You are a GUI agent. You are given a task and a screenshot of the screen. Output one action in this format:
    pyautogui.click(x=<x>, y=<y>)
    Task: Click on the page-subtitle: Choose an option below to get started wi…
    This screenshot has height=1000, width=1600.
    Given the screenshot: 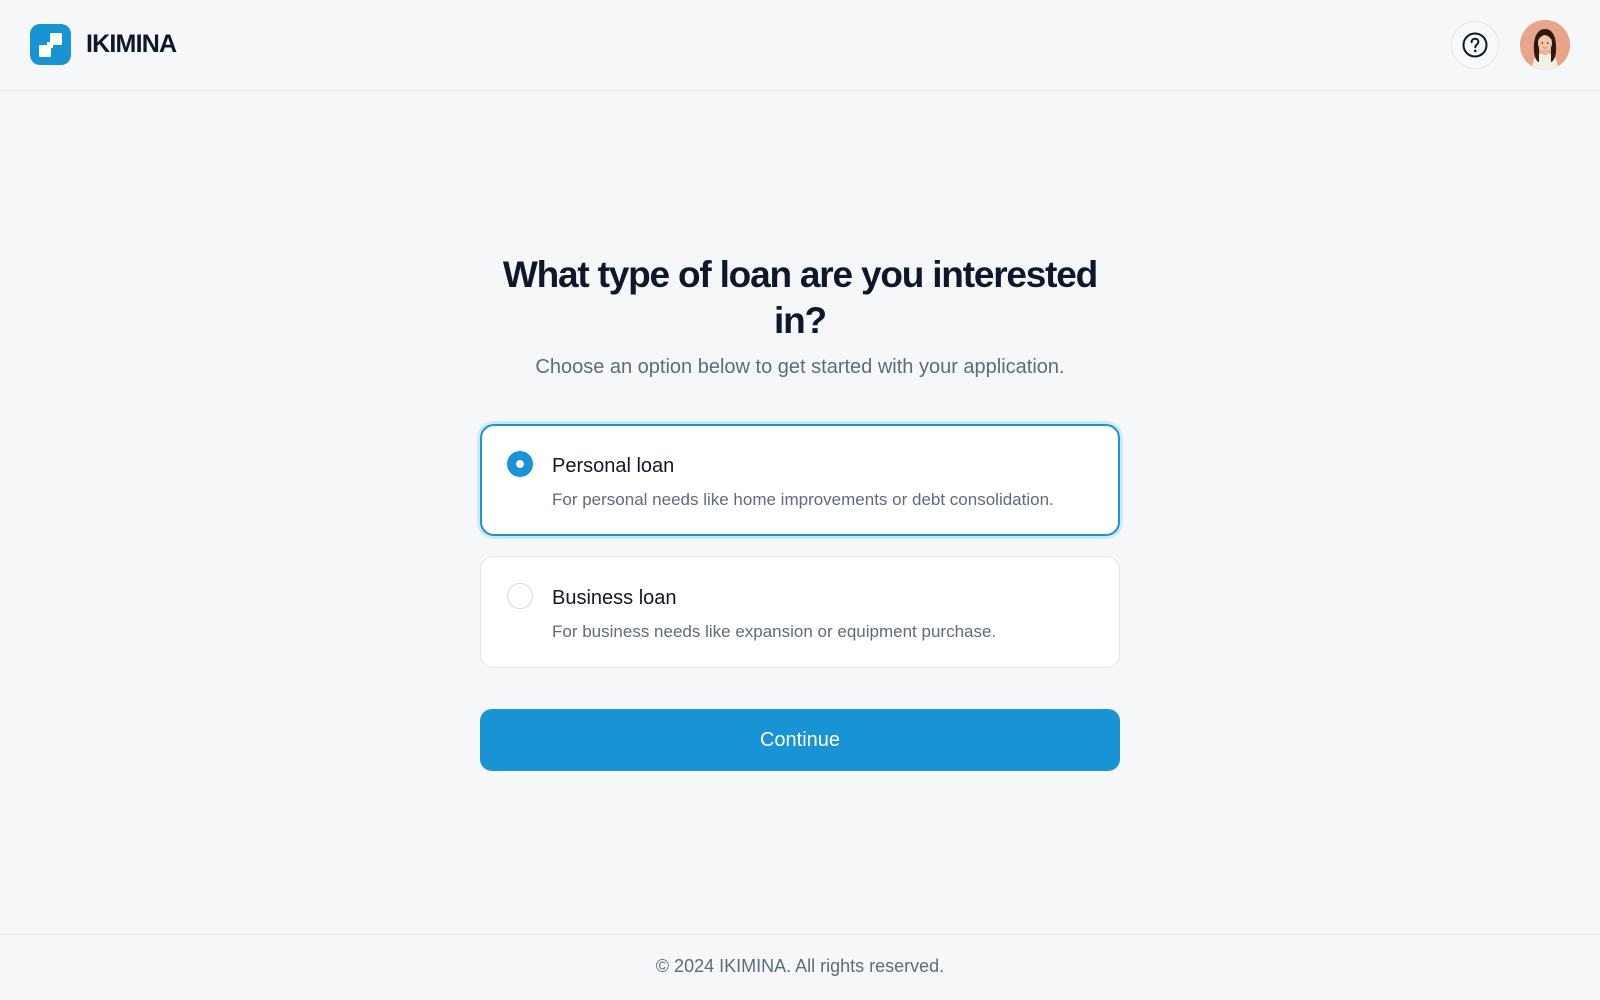 What is the action you would take?
    pyautogui.click(x=800, y=367)
    